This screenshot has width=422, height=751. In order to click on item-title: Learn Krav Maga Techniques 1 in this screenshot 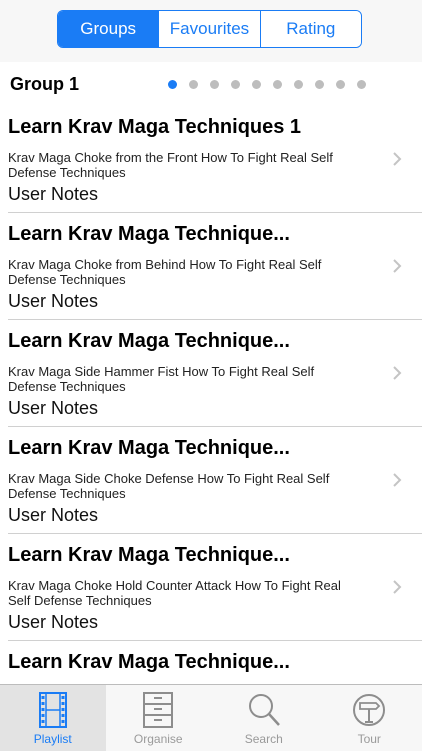, I will do `click(154, 127)`.